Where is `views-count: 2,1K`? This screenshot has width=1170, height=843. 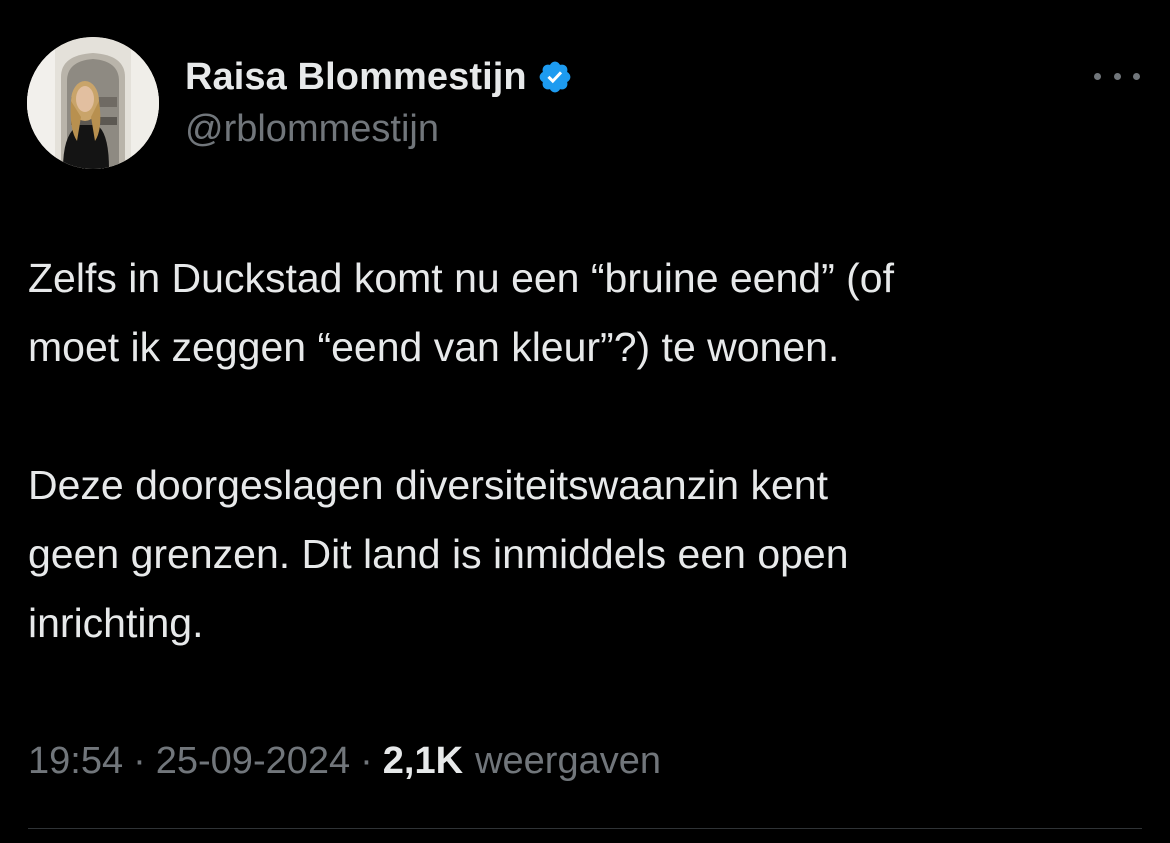
views-count: 2,1K is located at coordinates (423, 761).